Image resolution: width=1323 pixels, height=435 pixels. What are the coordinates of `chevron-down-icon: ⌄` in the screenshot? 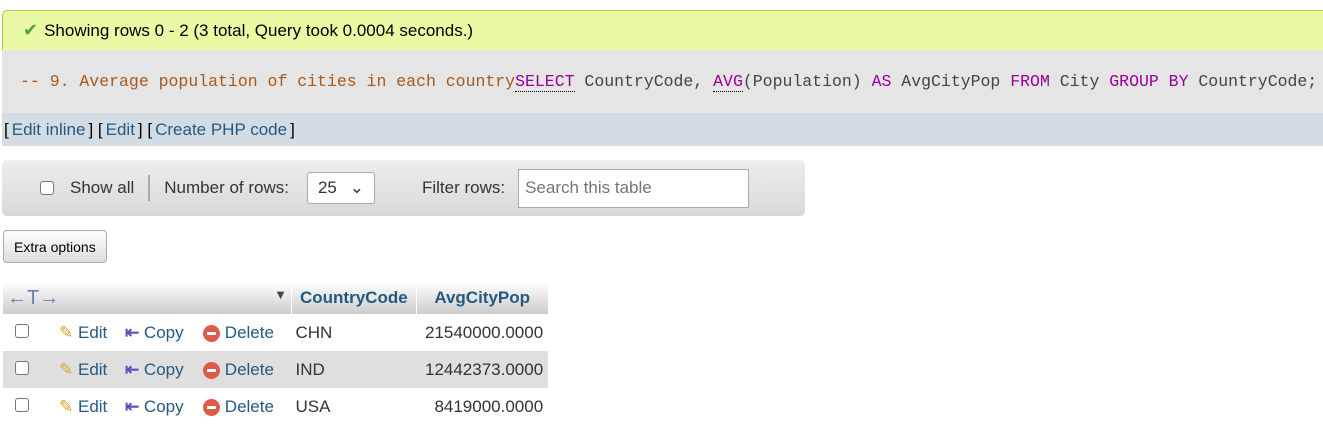 It's located at (356, 187).